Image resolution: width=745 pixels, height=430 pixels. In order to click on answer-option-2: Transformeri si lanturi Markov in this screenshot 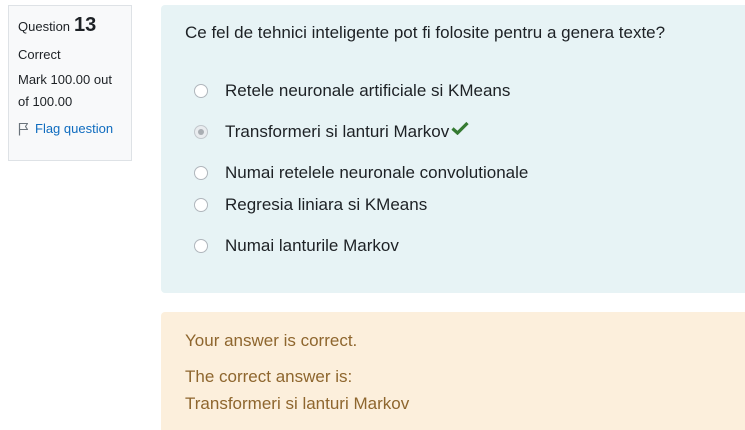, I will do `click(331, 131)`.